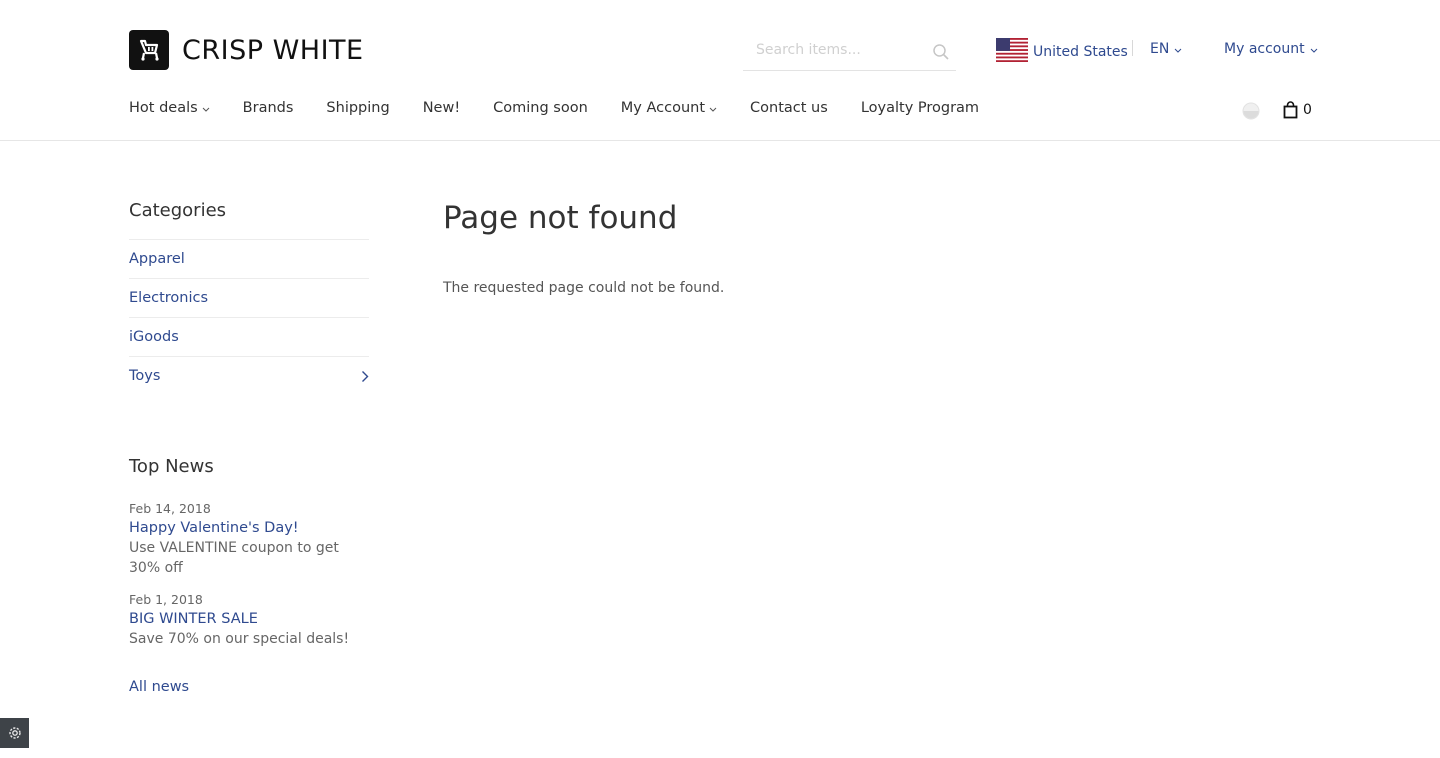  What do you see at coordinates (1290, 110) in the screenshot?
I see `shopping-bag-icon` at bounding box center [1290, 110].